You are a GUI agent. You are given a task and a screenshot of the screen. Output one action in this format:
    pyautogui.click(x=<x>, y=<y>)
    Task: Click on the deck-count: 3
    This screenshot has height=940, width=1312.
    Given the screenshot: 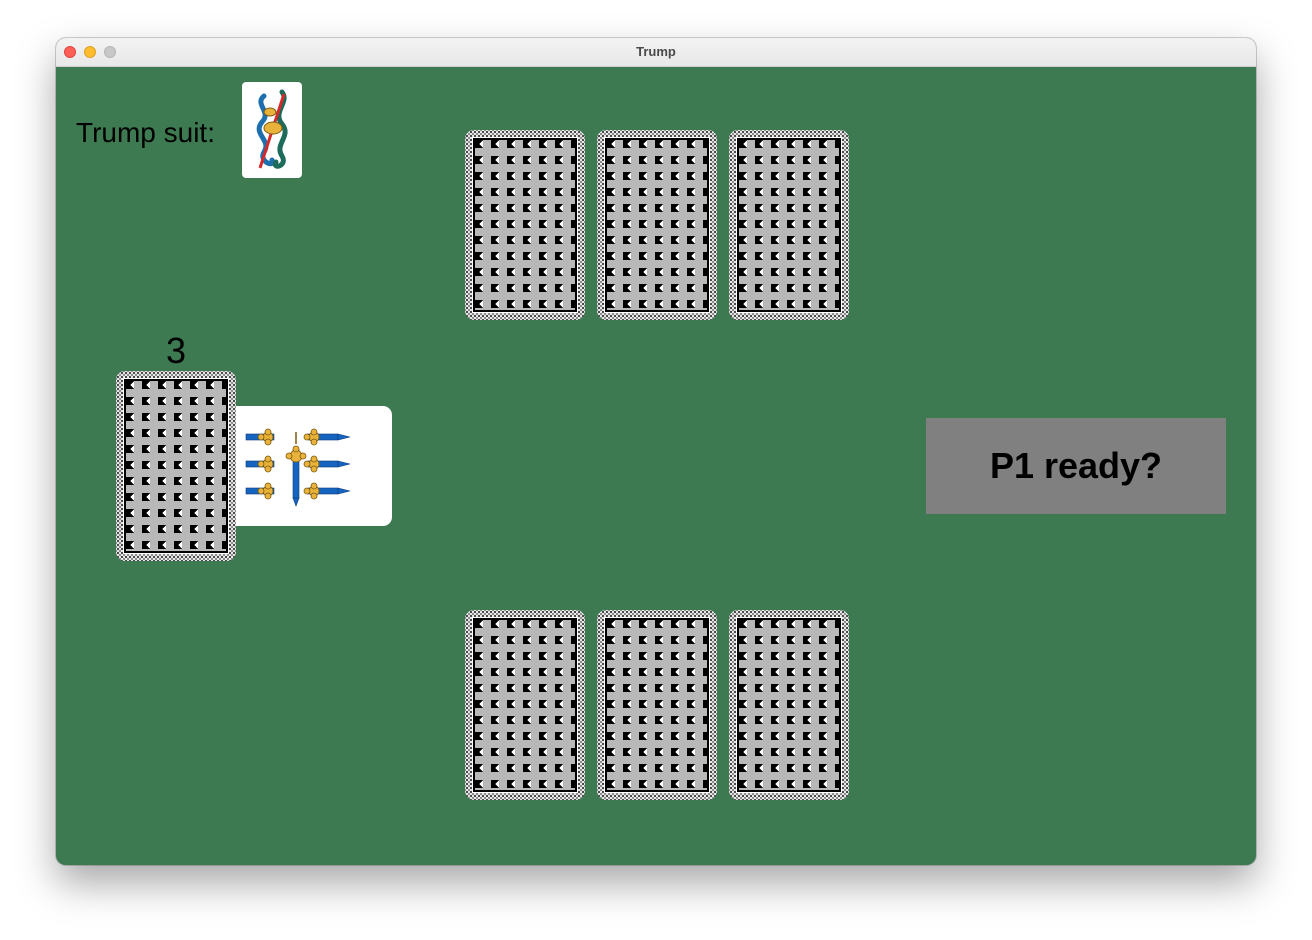 What is the action you would take?
    pyautogui.click(x=176, y=350)
    